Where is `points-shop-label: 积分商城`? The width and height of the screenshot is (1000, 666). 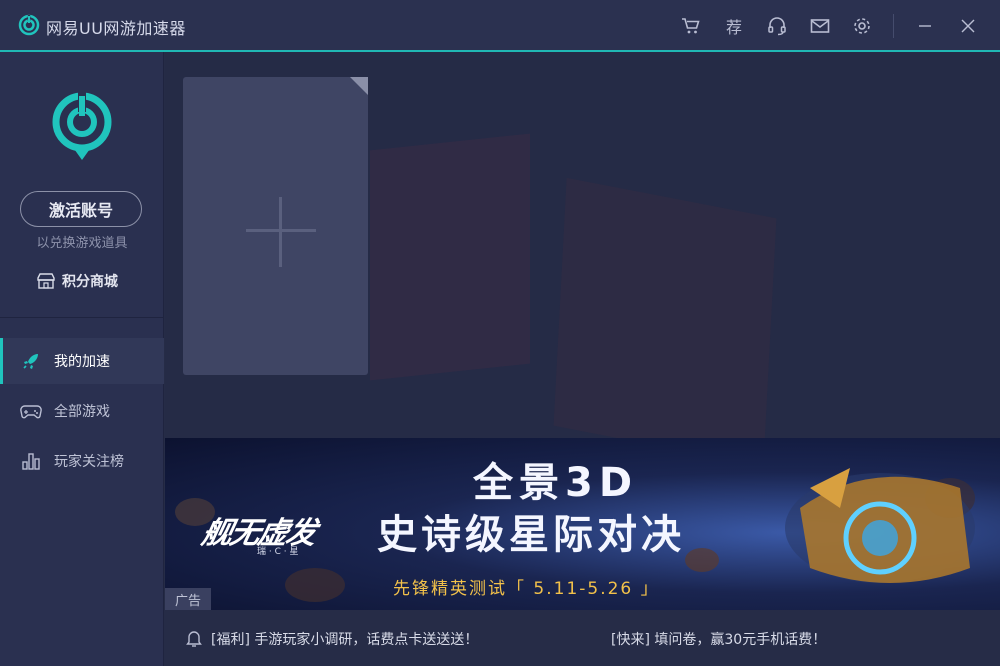 points-shop-label: 积分商城 is located at coordinates (90, 282).